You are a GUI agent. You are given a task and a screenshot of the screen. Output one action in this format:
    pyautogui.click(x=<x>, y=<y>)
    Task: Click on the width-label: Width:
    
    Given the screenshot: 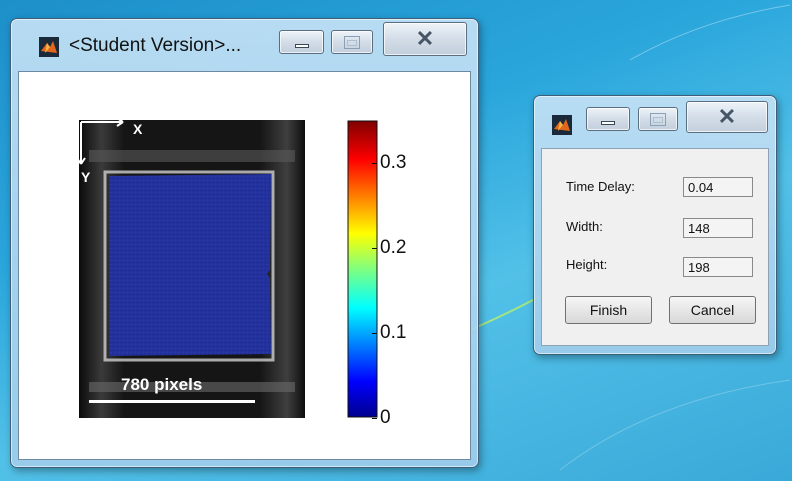 What is the action you would take?
    pyautogui.click(x=584, y=226)
    